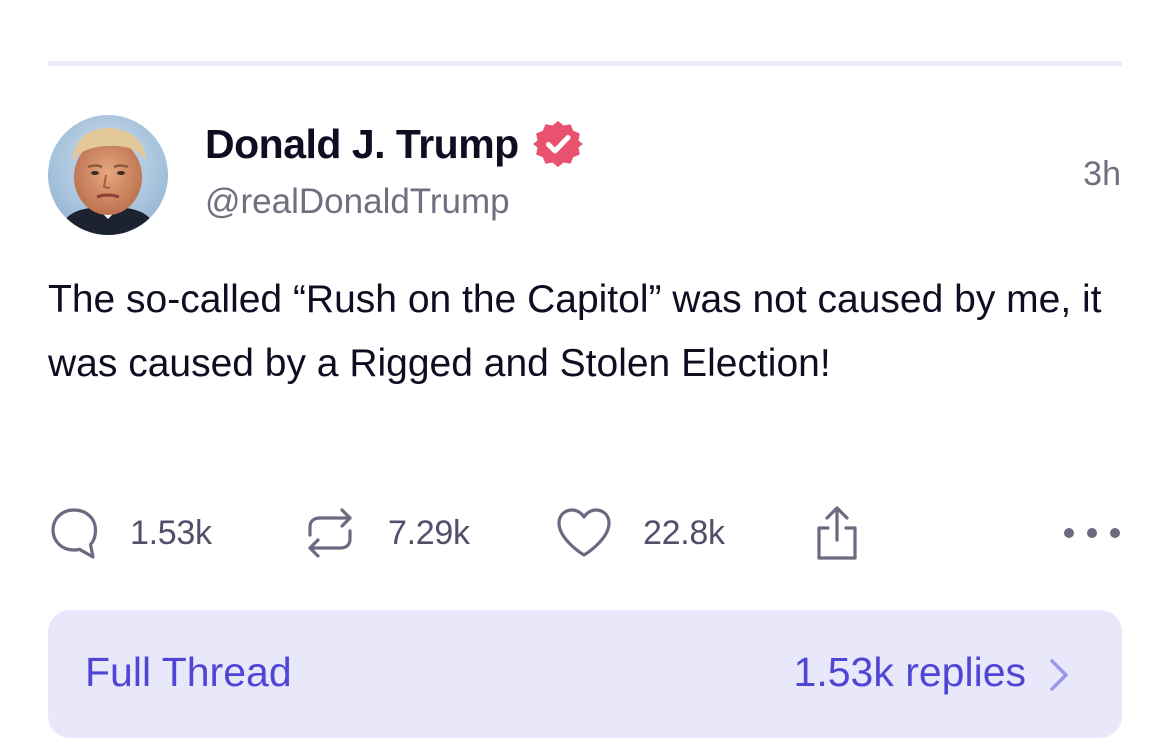 This screenshot has height=749, width=1170. I want to click on author-handle: @realDonaldTrump, so click(357, 202).